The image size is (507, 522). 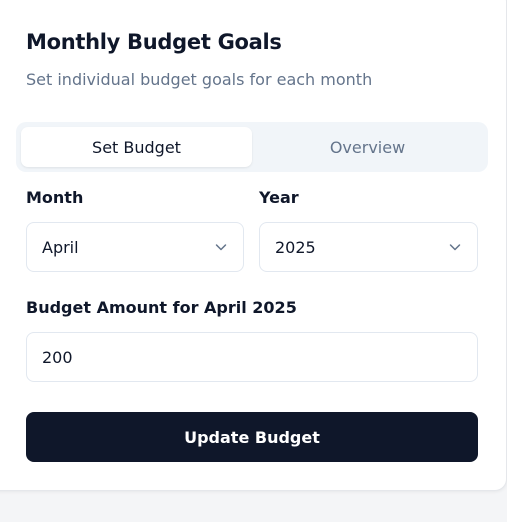 What do you see at coordinates (367, 147) in the screenshot?
I see `tab-overview: Overview` at bounding box center [367, 147].